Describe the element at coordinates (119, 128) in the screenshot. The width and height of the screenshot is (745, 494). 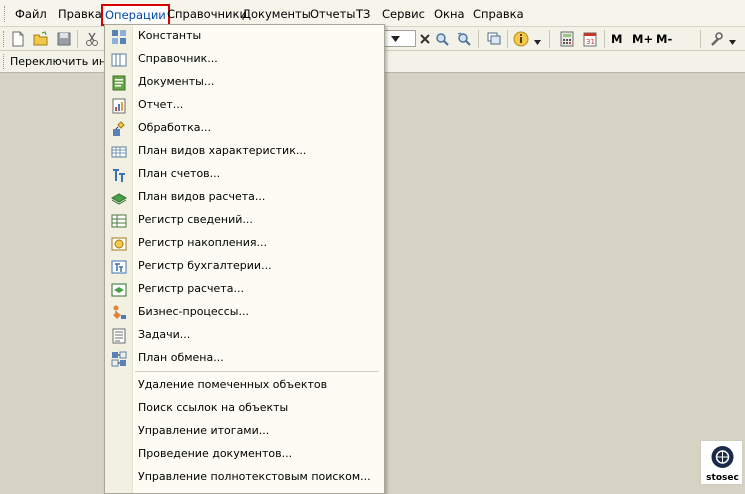
I see `processing-icon` at that location.